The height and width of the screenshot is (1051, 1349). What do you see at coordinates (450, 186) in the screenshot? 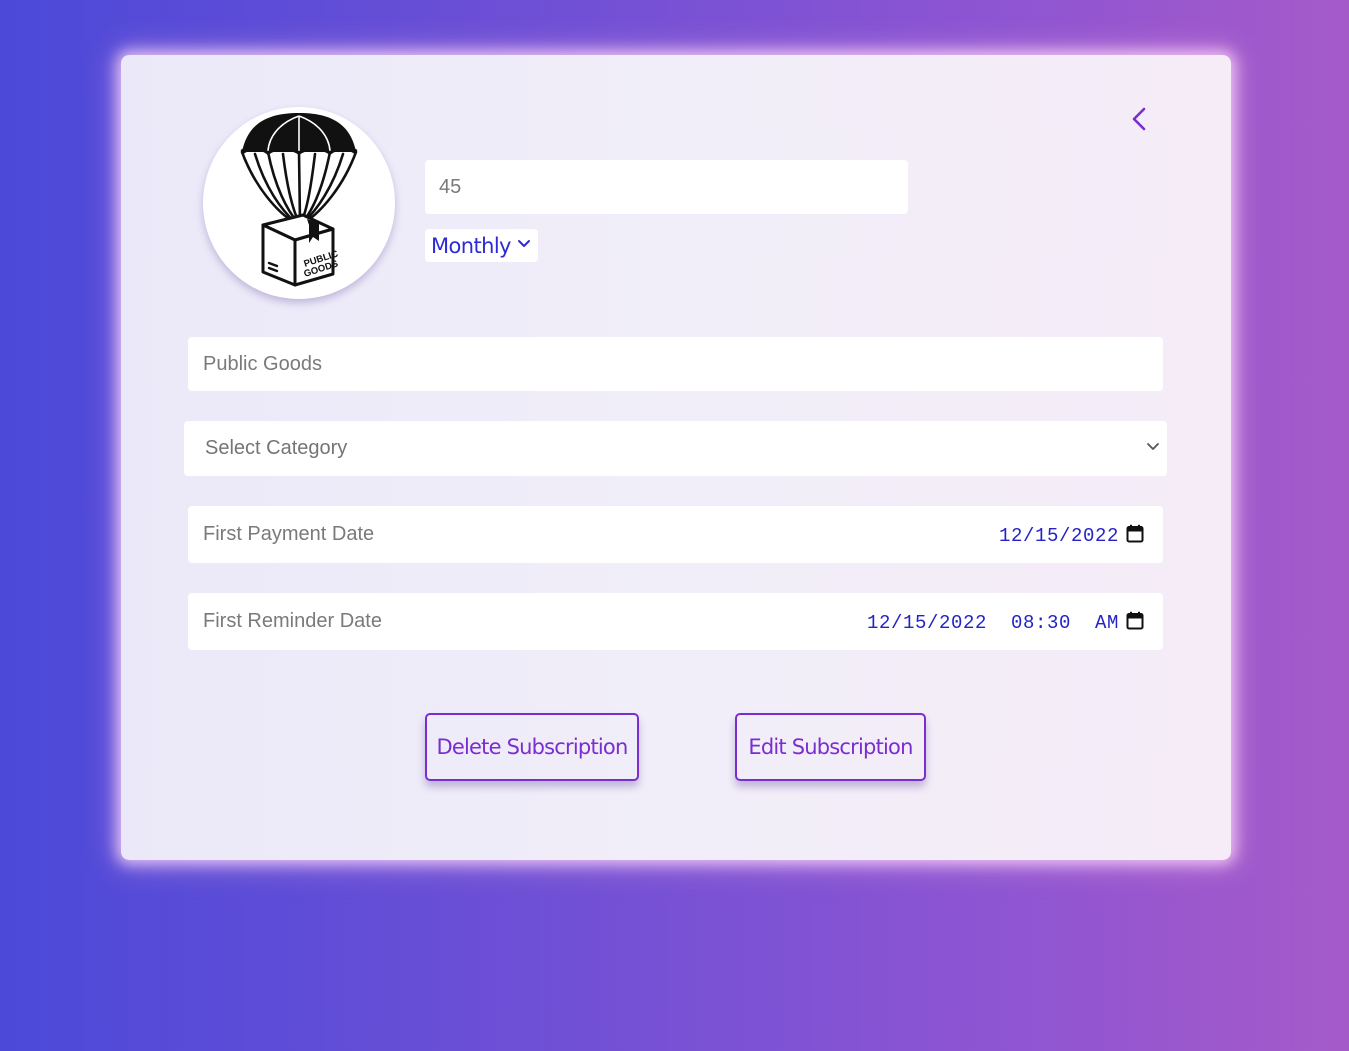
I see `amount-value: 45` at bounding box center [450, 186].